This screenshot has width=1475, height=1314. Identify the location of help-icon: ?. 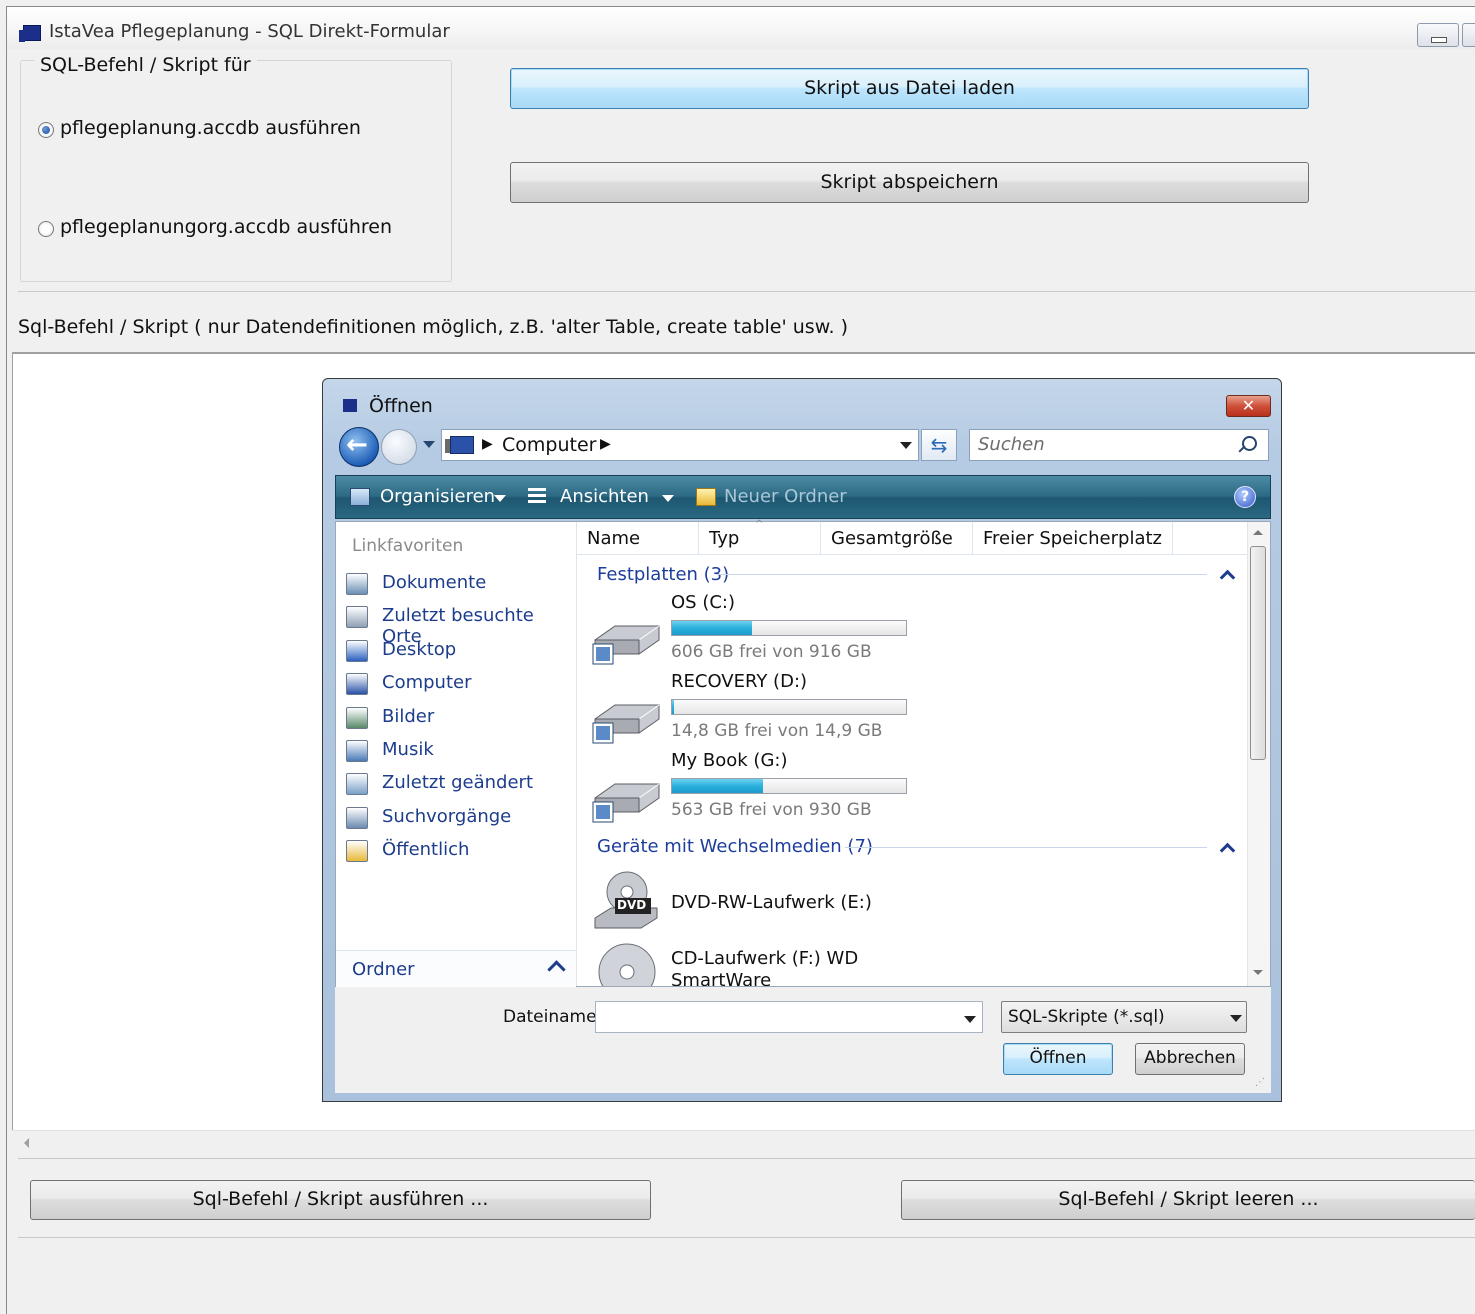
(1245, 497).